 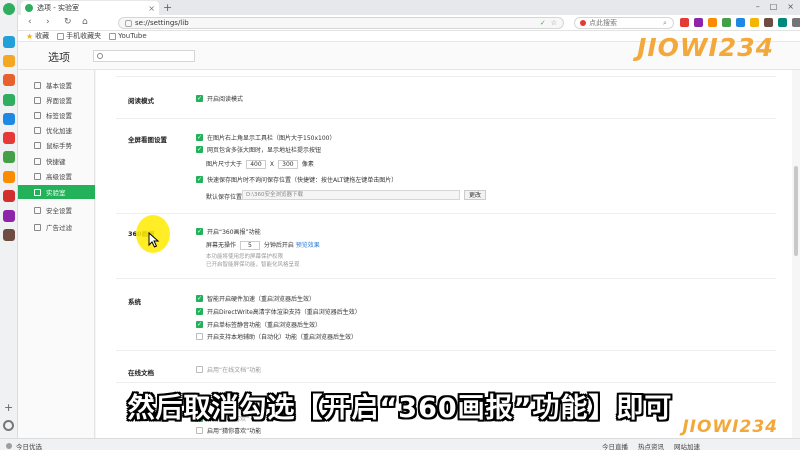 What do you see at coordinates (9, 9) in the screenshot?
I see `browser-logo-icon` at bounding box center [9, 9].